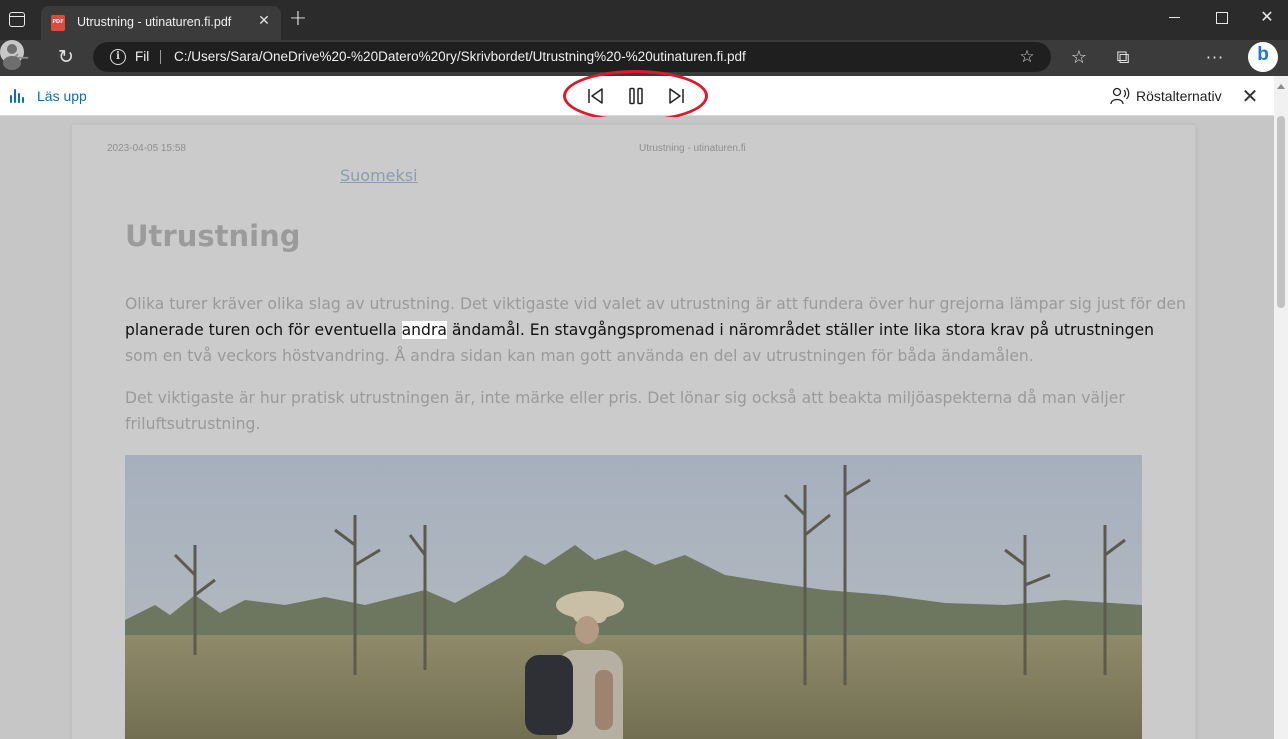 The width and height of the screenshot is (1288, 739). Describe the element at coordinates (635, 96) in the screenshot. I see `red-highlight-ring` at that location.